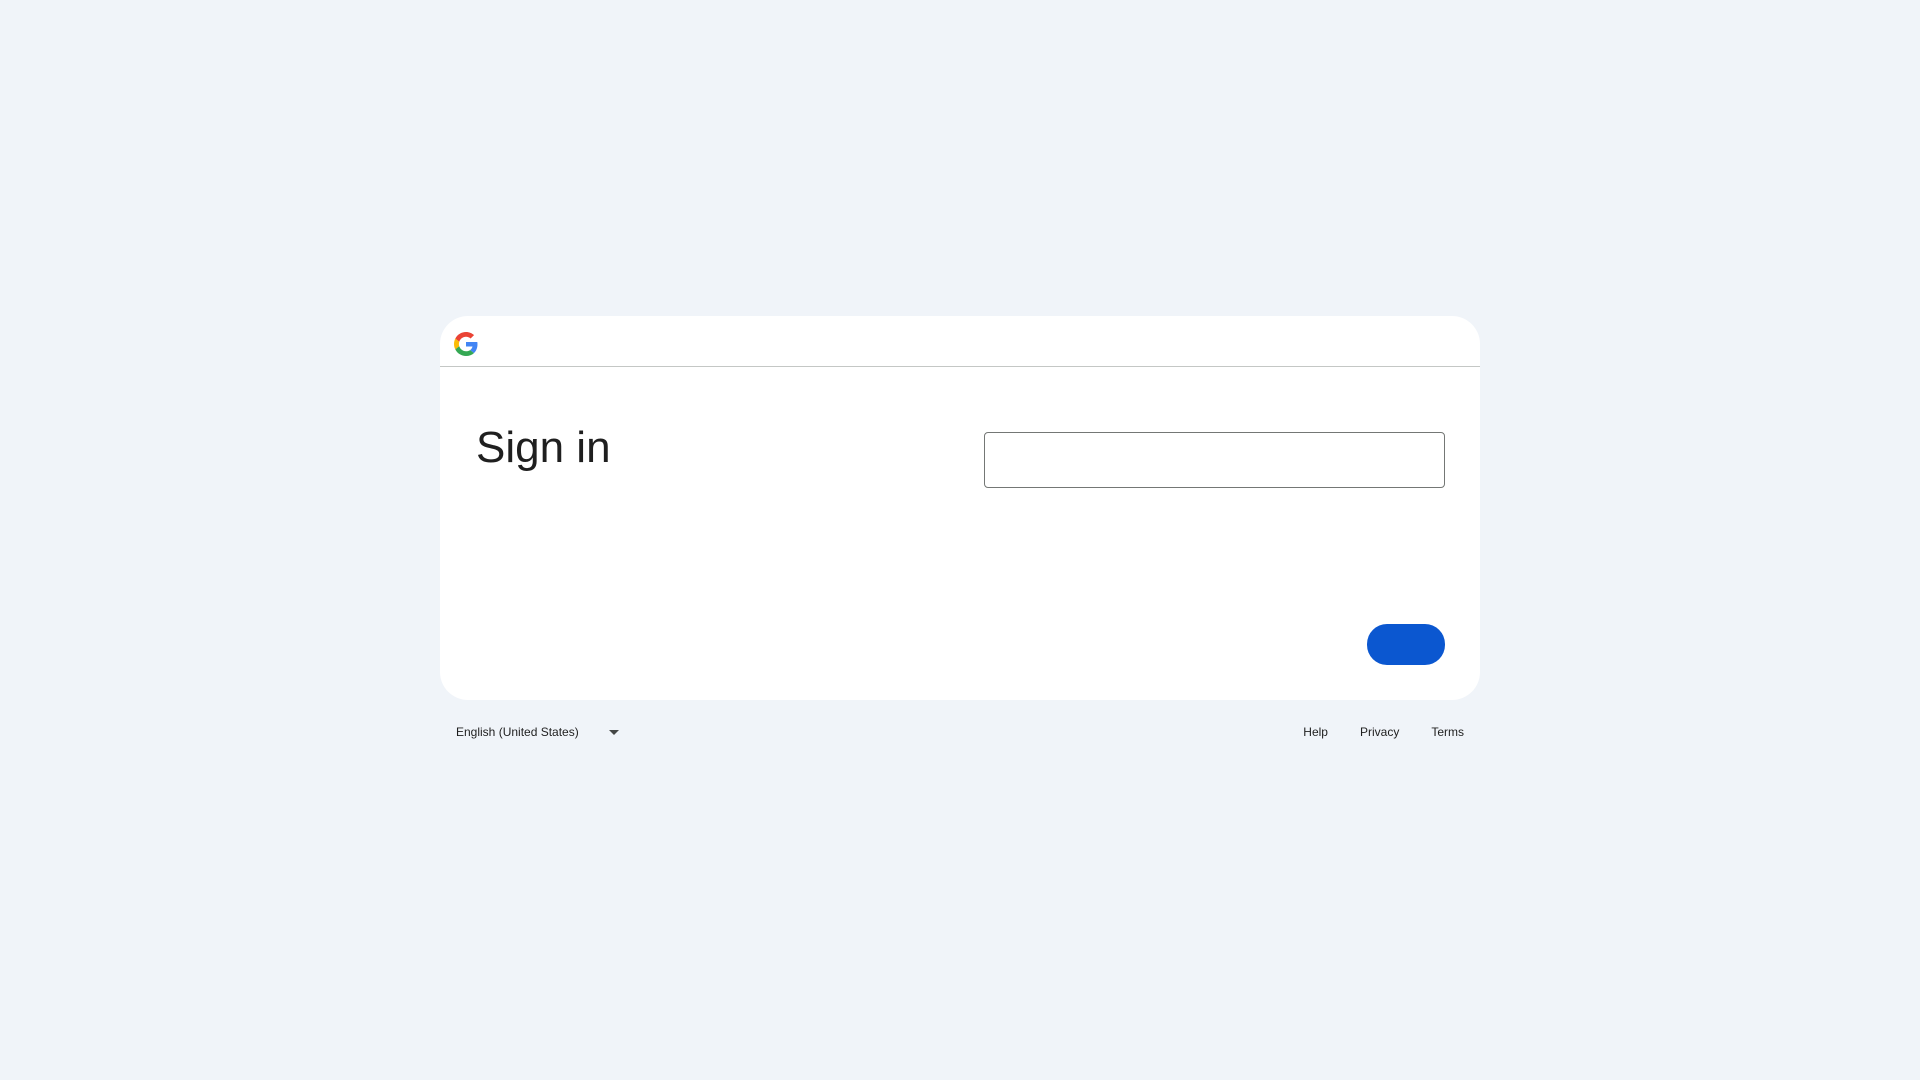  I want to click on title-area: Sign in, so click(543, 448).